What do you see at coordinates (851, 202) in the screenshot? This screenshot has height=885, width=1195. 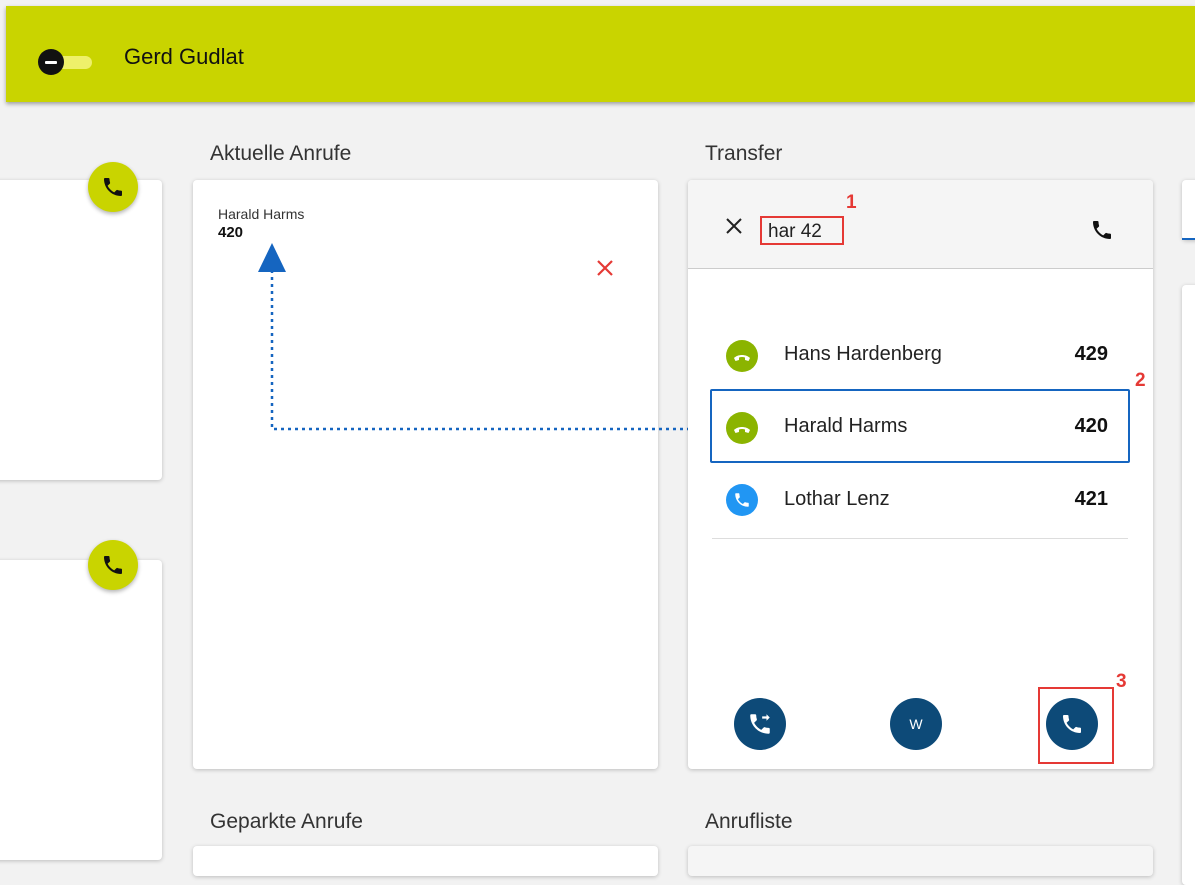 I see `step-marker-1: 1` at bounding box center [851, 202].